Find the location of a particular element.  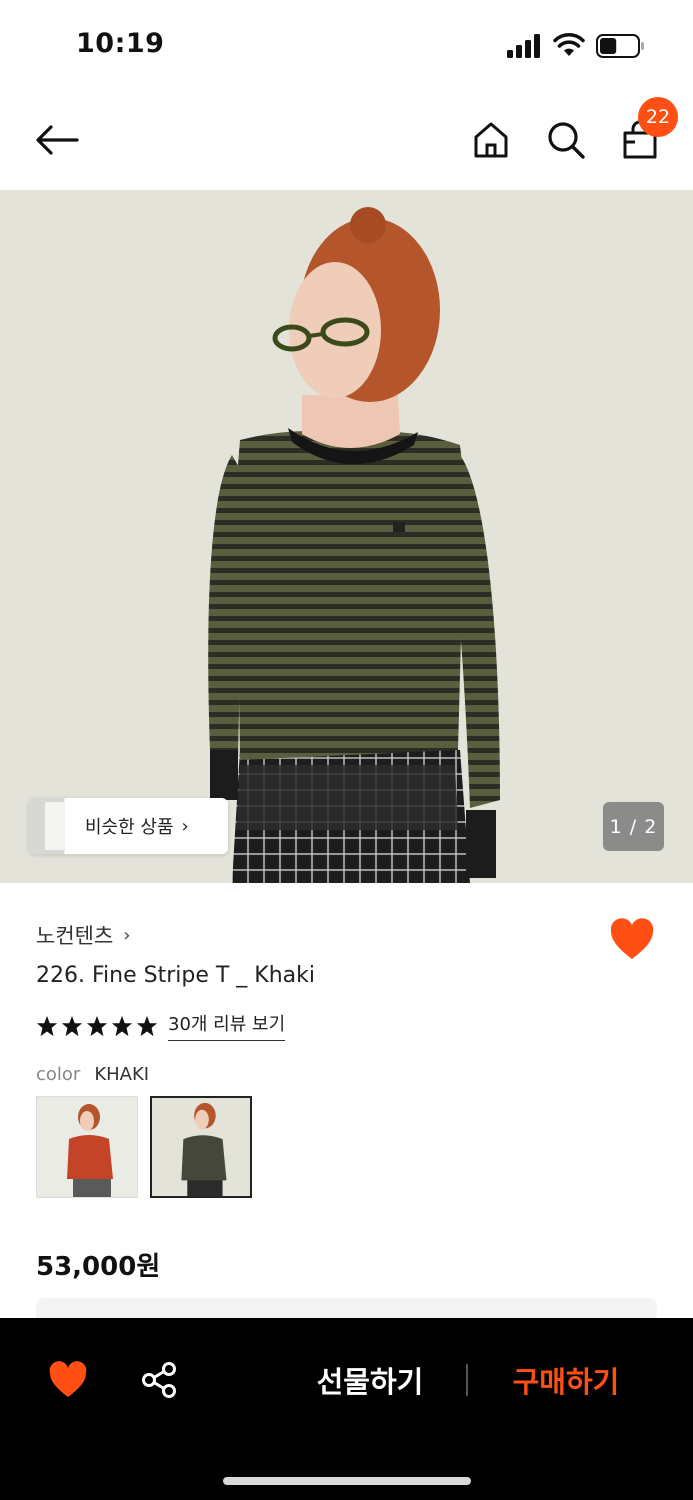

cart-count-badge: 22 is located at coordinates (658, 117).